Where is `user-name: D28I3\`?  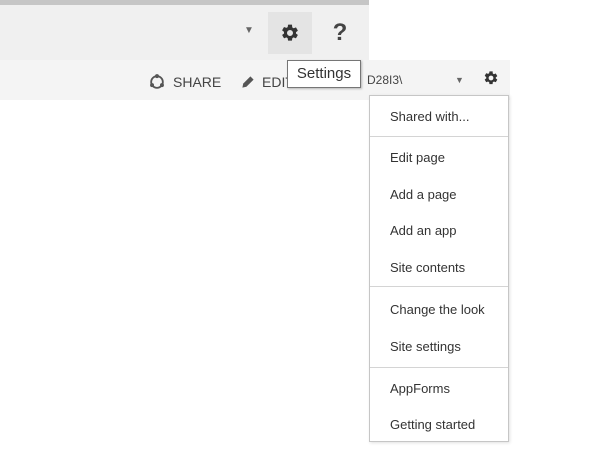 user-name: D28I3\ is located at coordinates (384, 80).